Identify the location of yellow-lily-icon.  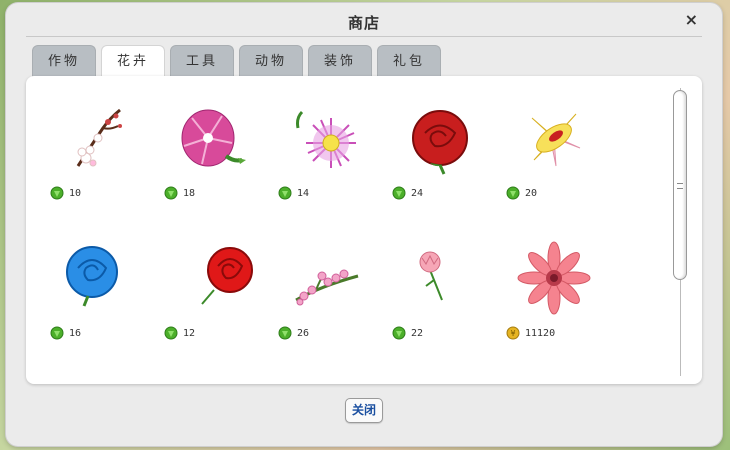
(556, 140).